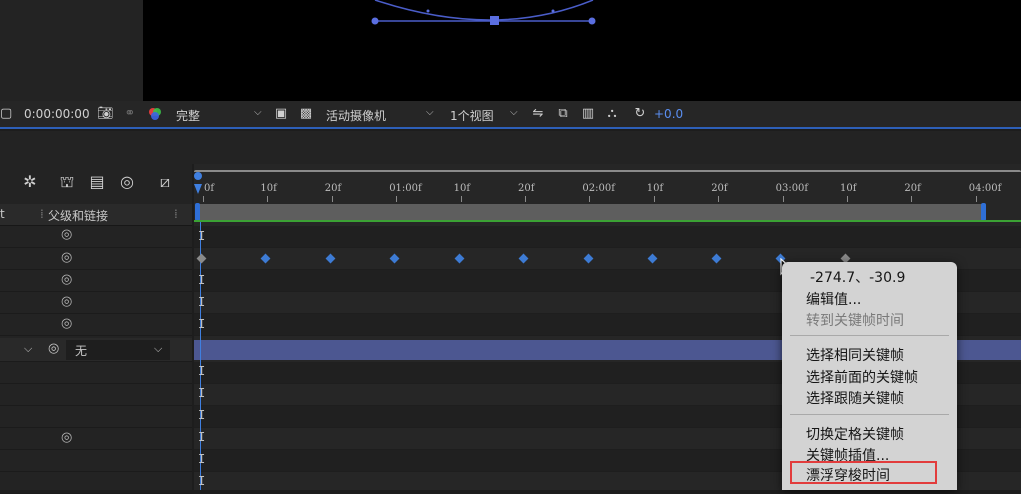  Describe the element at coordinates (858, 278) in the screenshot. I see `keyframe-value-readout: -274.7、-30.9` at that location.